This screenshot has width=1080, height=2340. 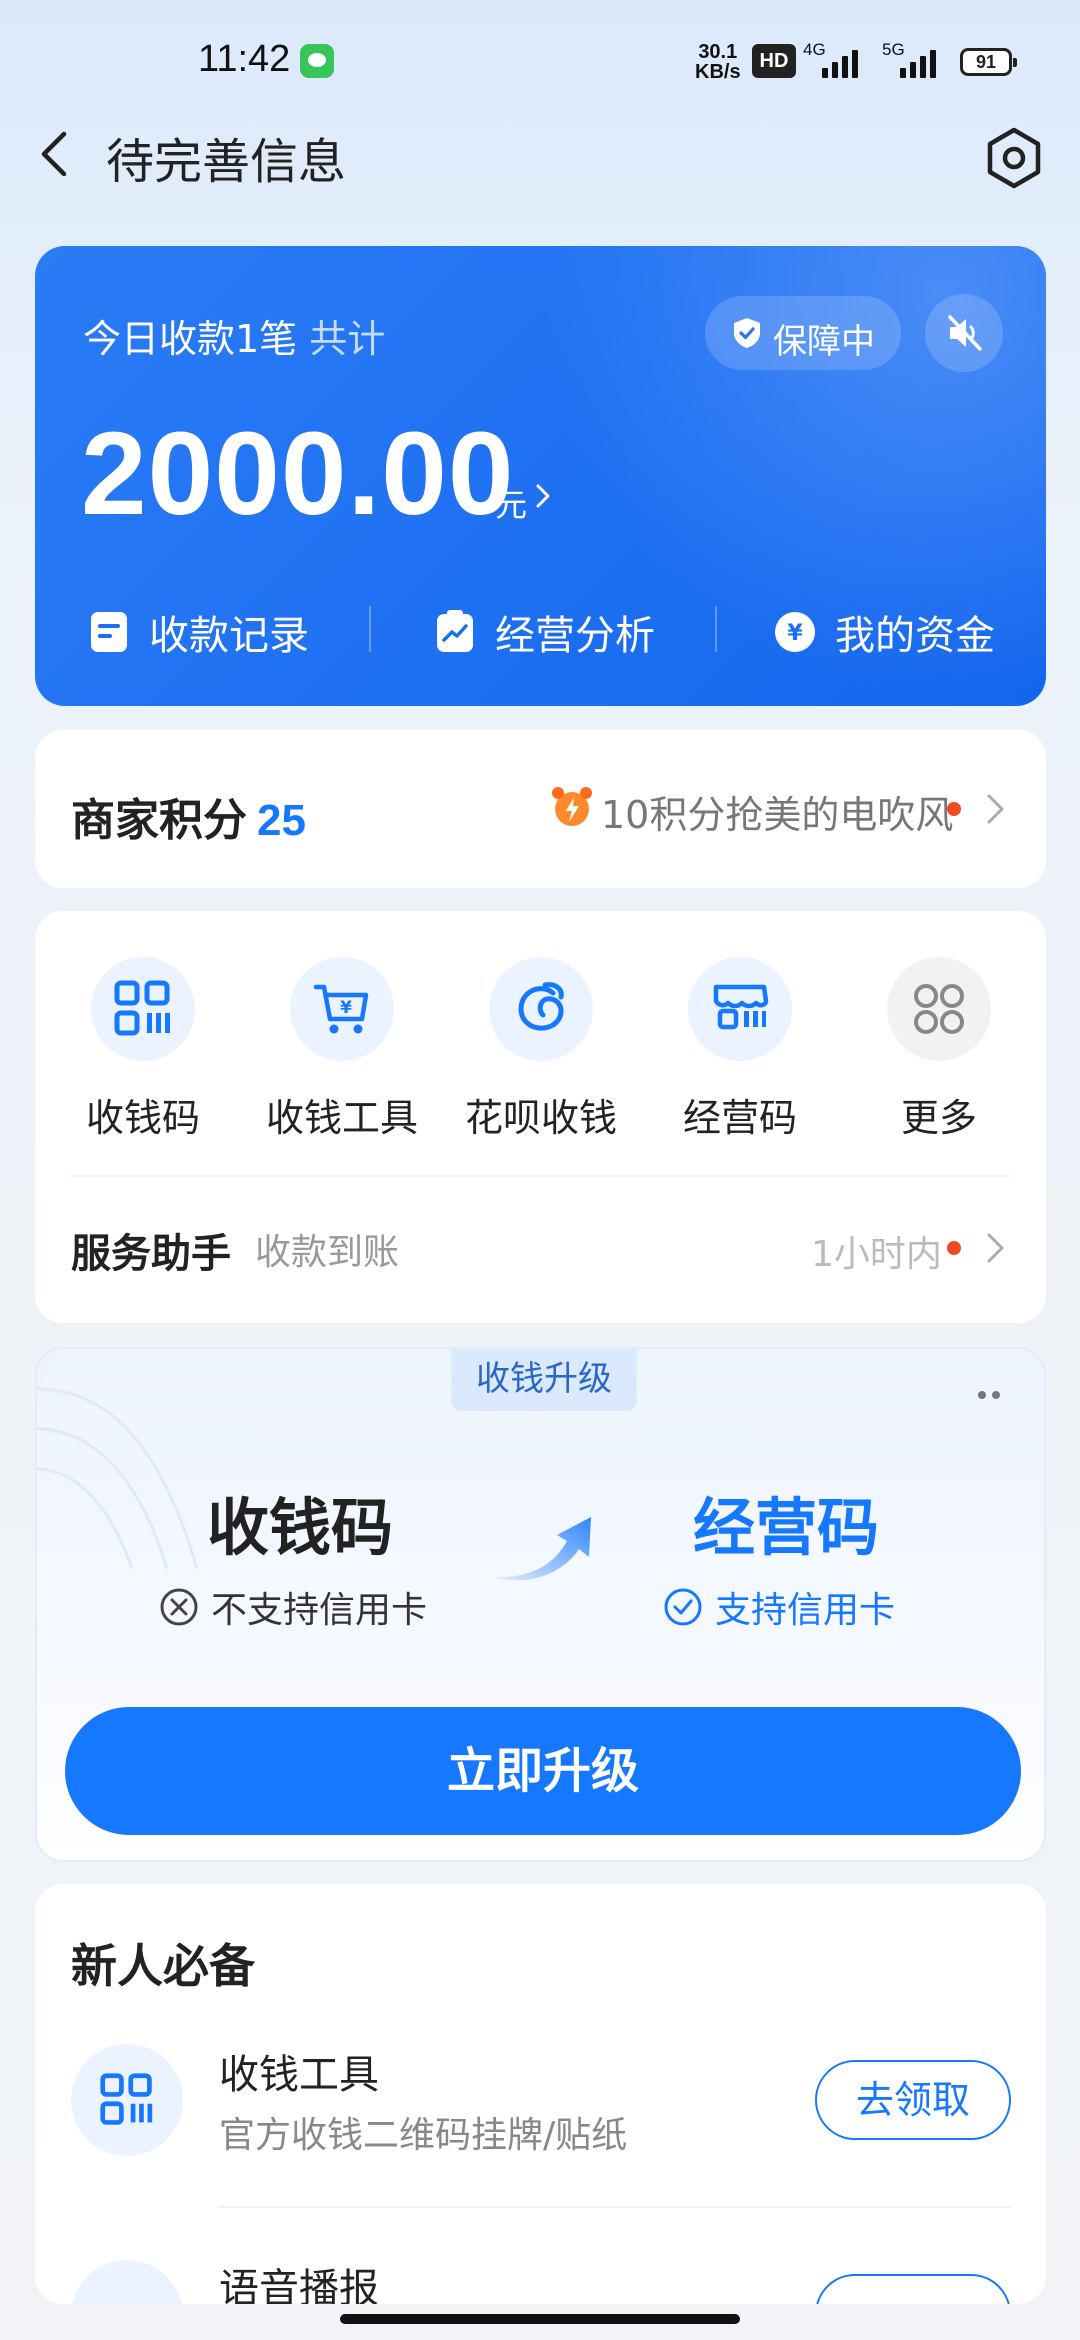 I want to click on old-code-title: 收钱码, so click(x=300, y=1527).